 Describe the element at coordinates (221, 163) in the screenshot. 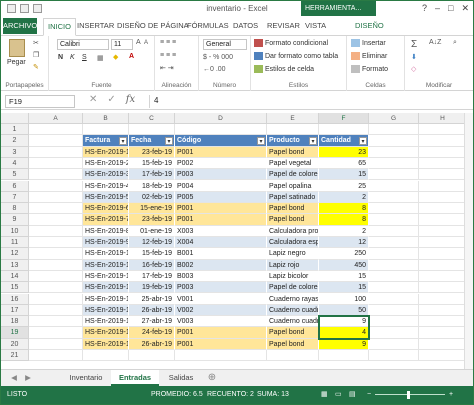

I see `table-cell-codigo: P002` at that location.